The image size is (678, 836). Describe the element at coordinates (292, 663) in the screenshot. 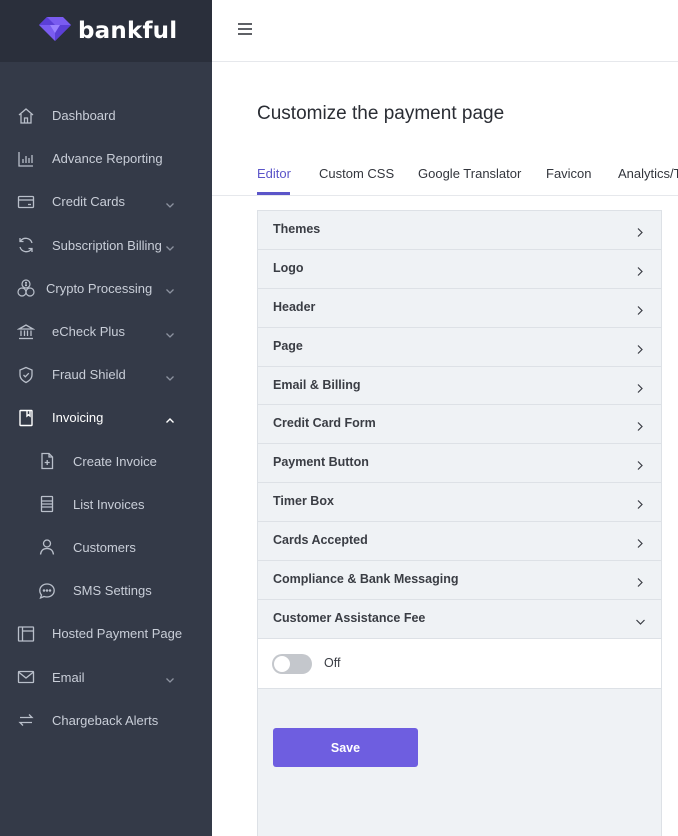

I see `customer-assistance-fee-toggle` at that location.